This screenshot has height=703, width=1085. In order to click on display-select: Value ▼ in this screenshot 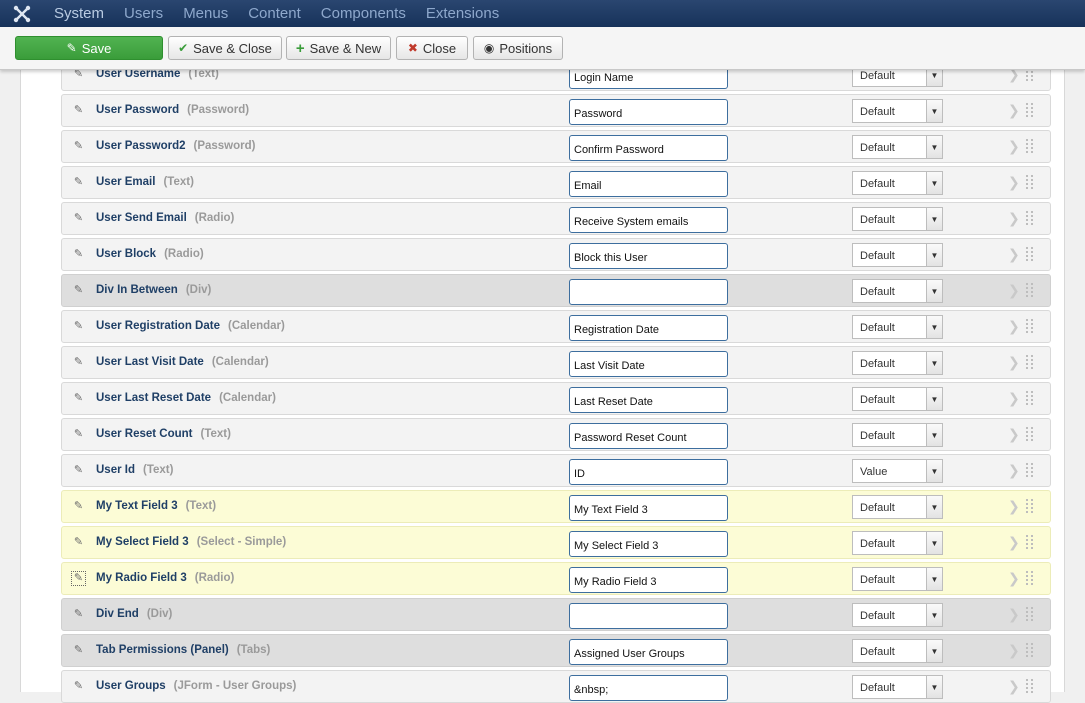, I will do `click(897, 471)`.